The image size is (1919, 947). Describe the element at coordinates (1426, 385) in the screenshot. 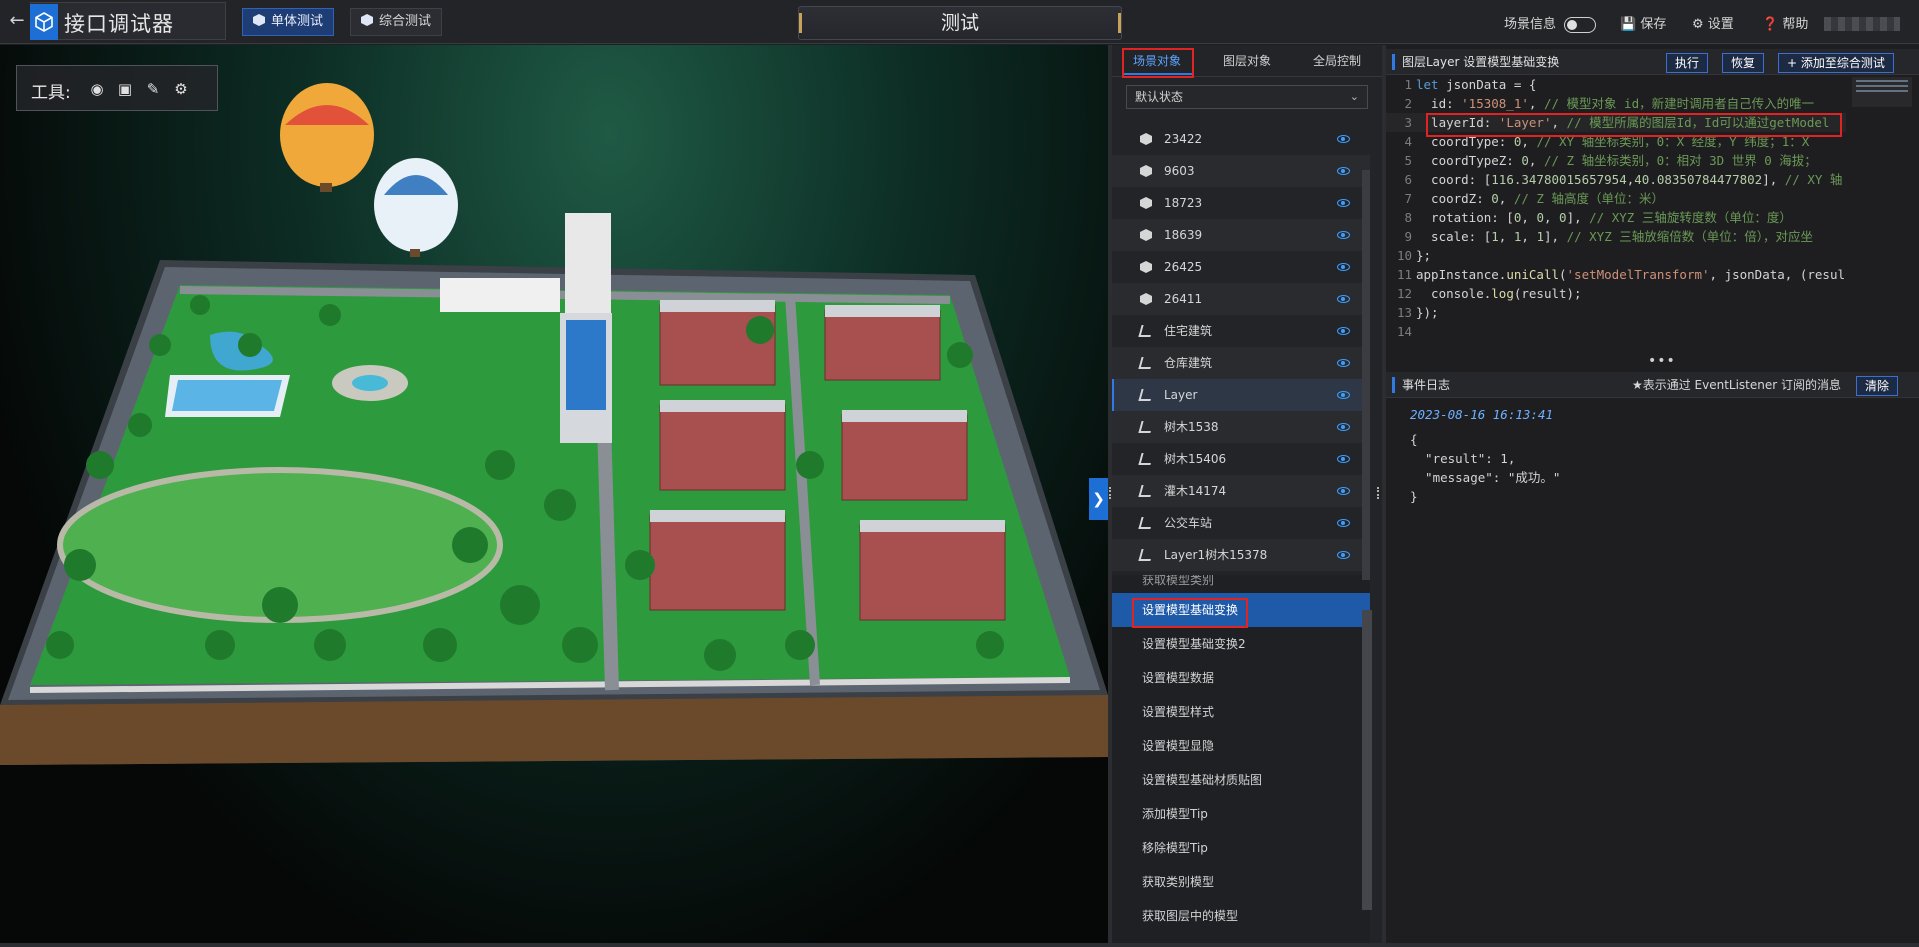

I see `event-log-title: 事件日志` at that location.